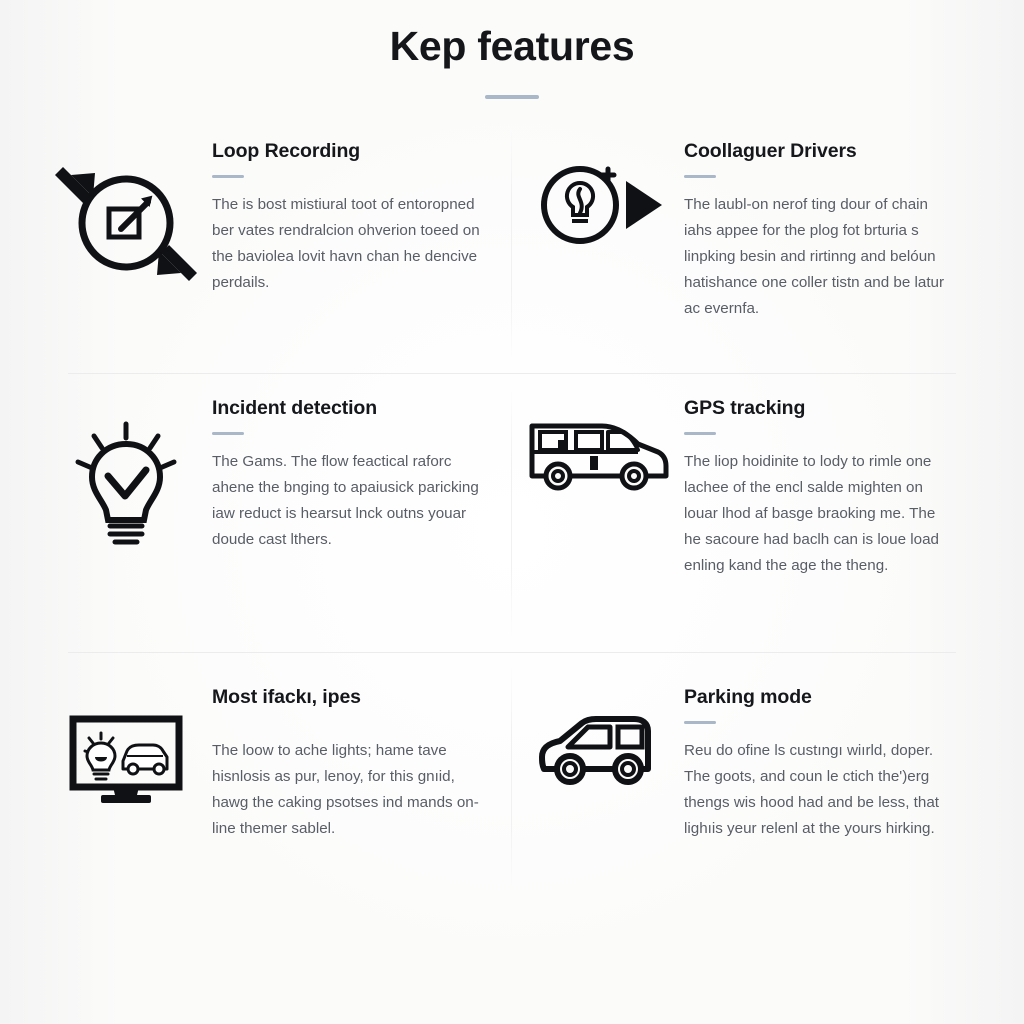  What do you see at coordinates (598, 724) in the screenshot?
I see `suv-icon` at bounding box center [598, 724].